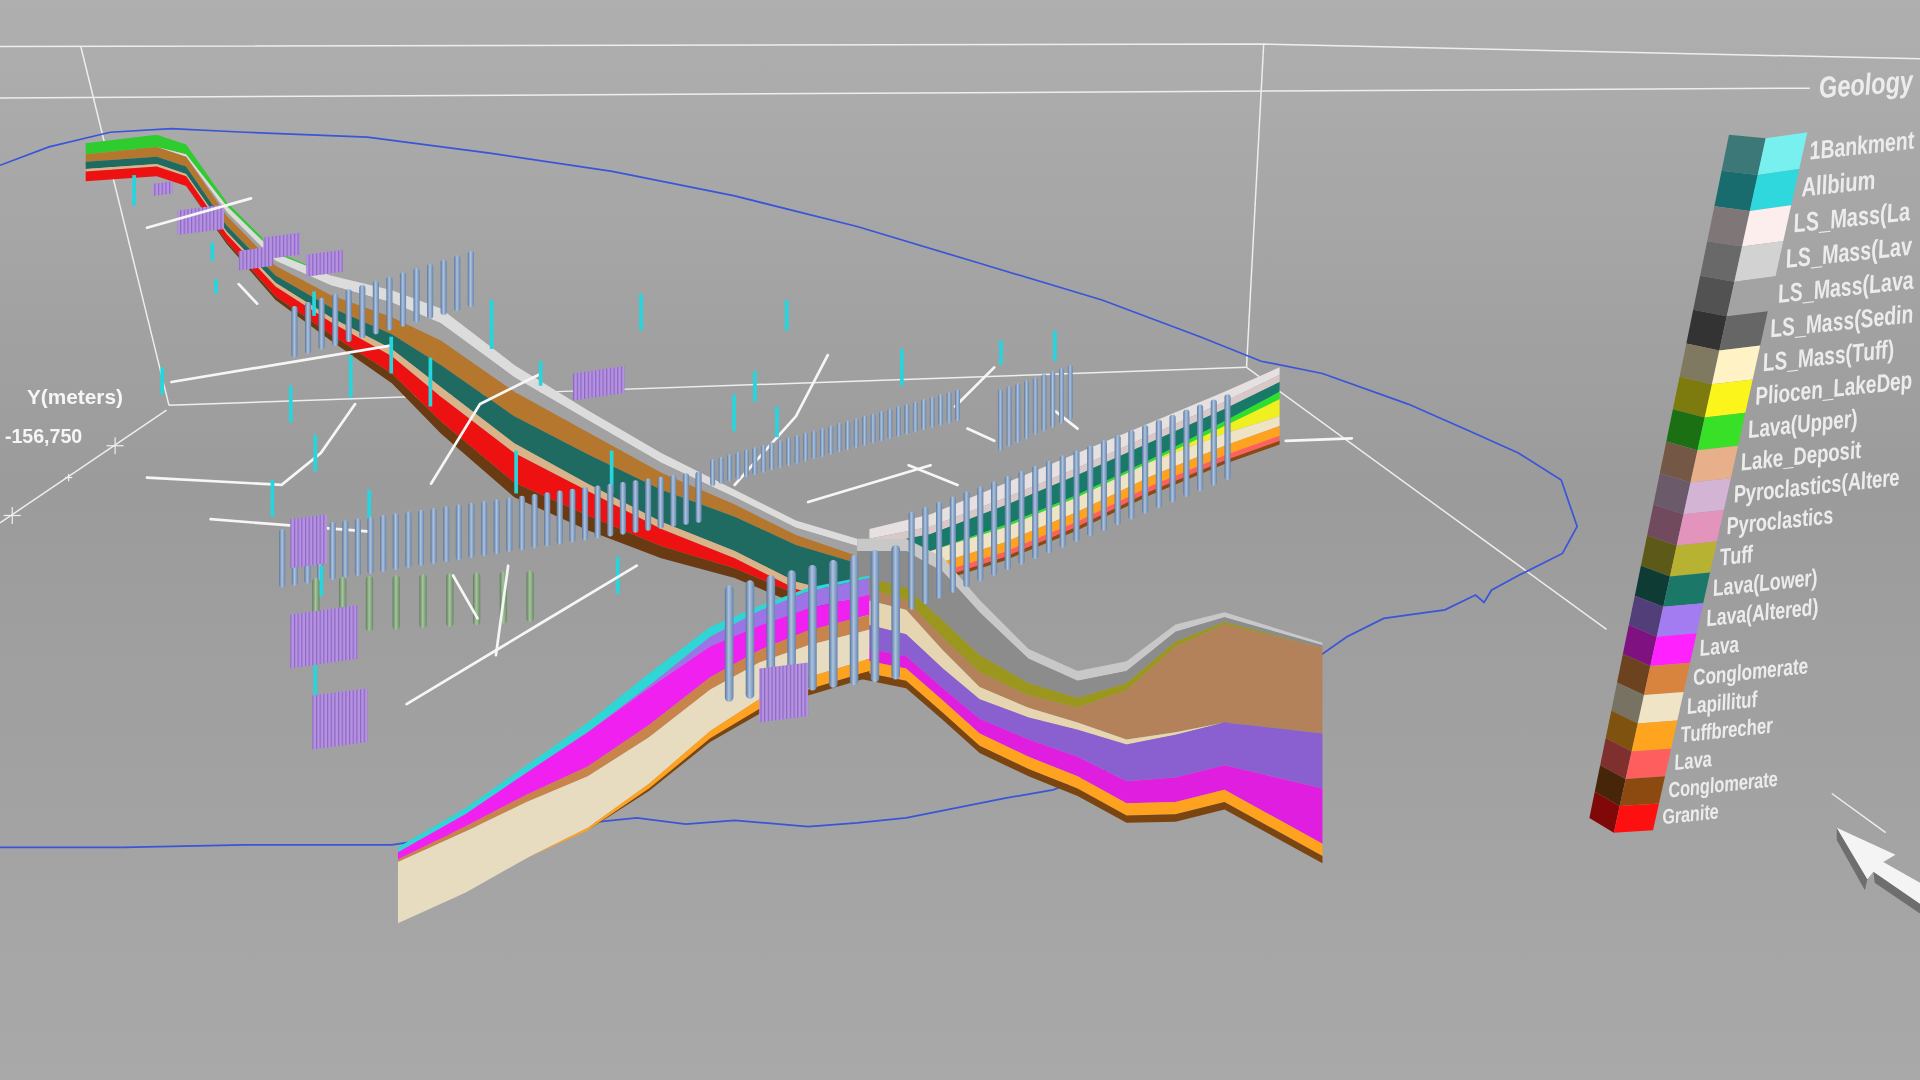 The height and width of the screenshot is (1080, 1920). I want to click on legend-label: Lapillituf, so click(1722, 702).